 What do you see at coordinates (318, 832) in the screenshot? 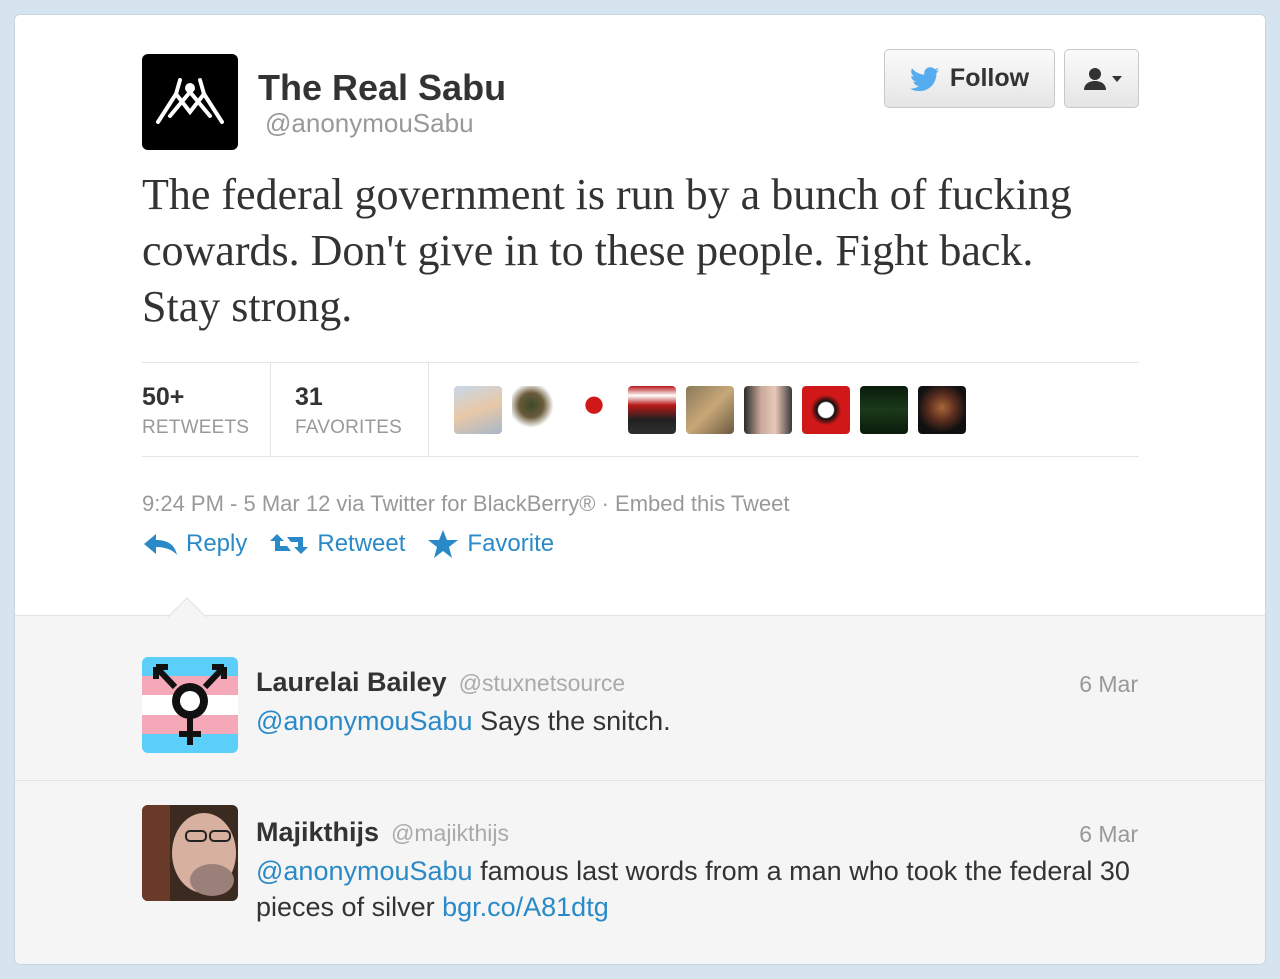
I see `reply-author-name: Majikthijs` at bounding box center [318, 832].